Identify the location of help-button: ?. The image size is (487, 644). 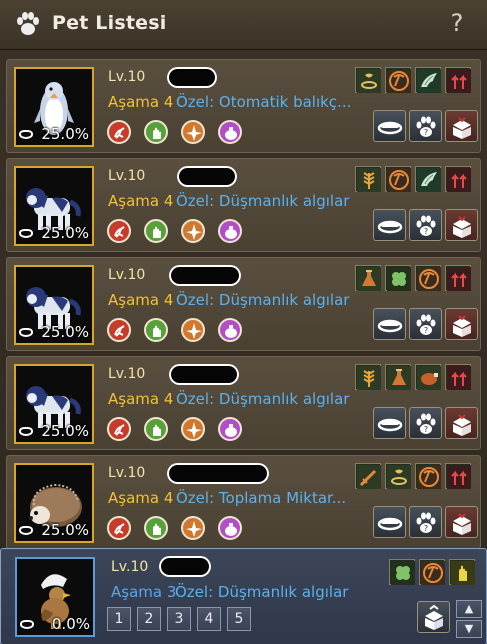
(457, 23).